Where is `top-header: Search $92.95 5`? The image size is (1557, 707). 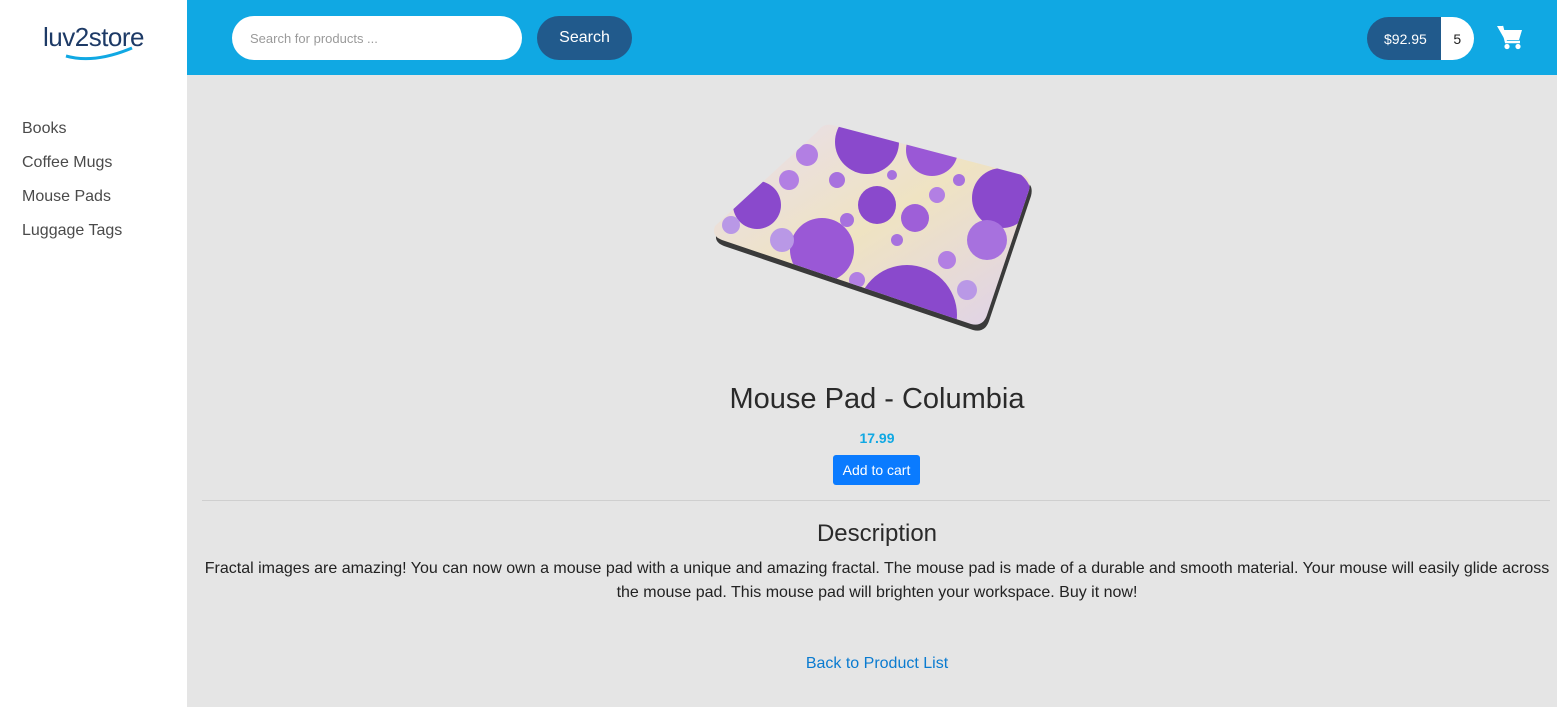 top-header: Search $92.95 5 is located at coordinates (872, 37).